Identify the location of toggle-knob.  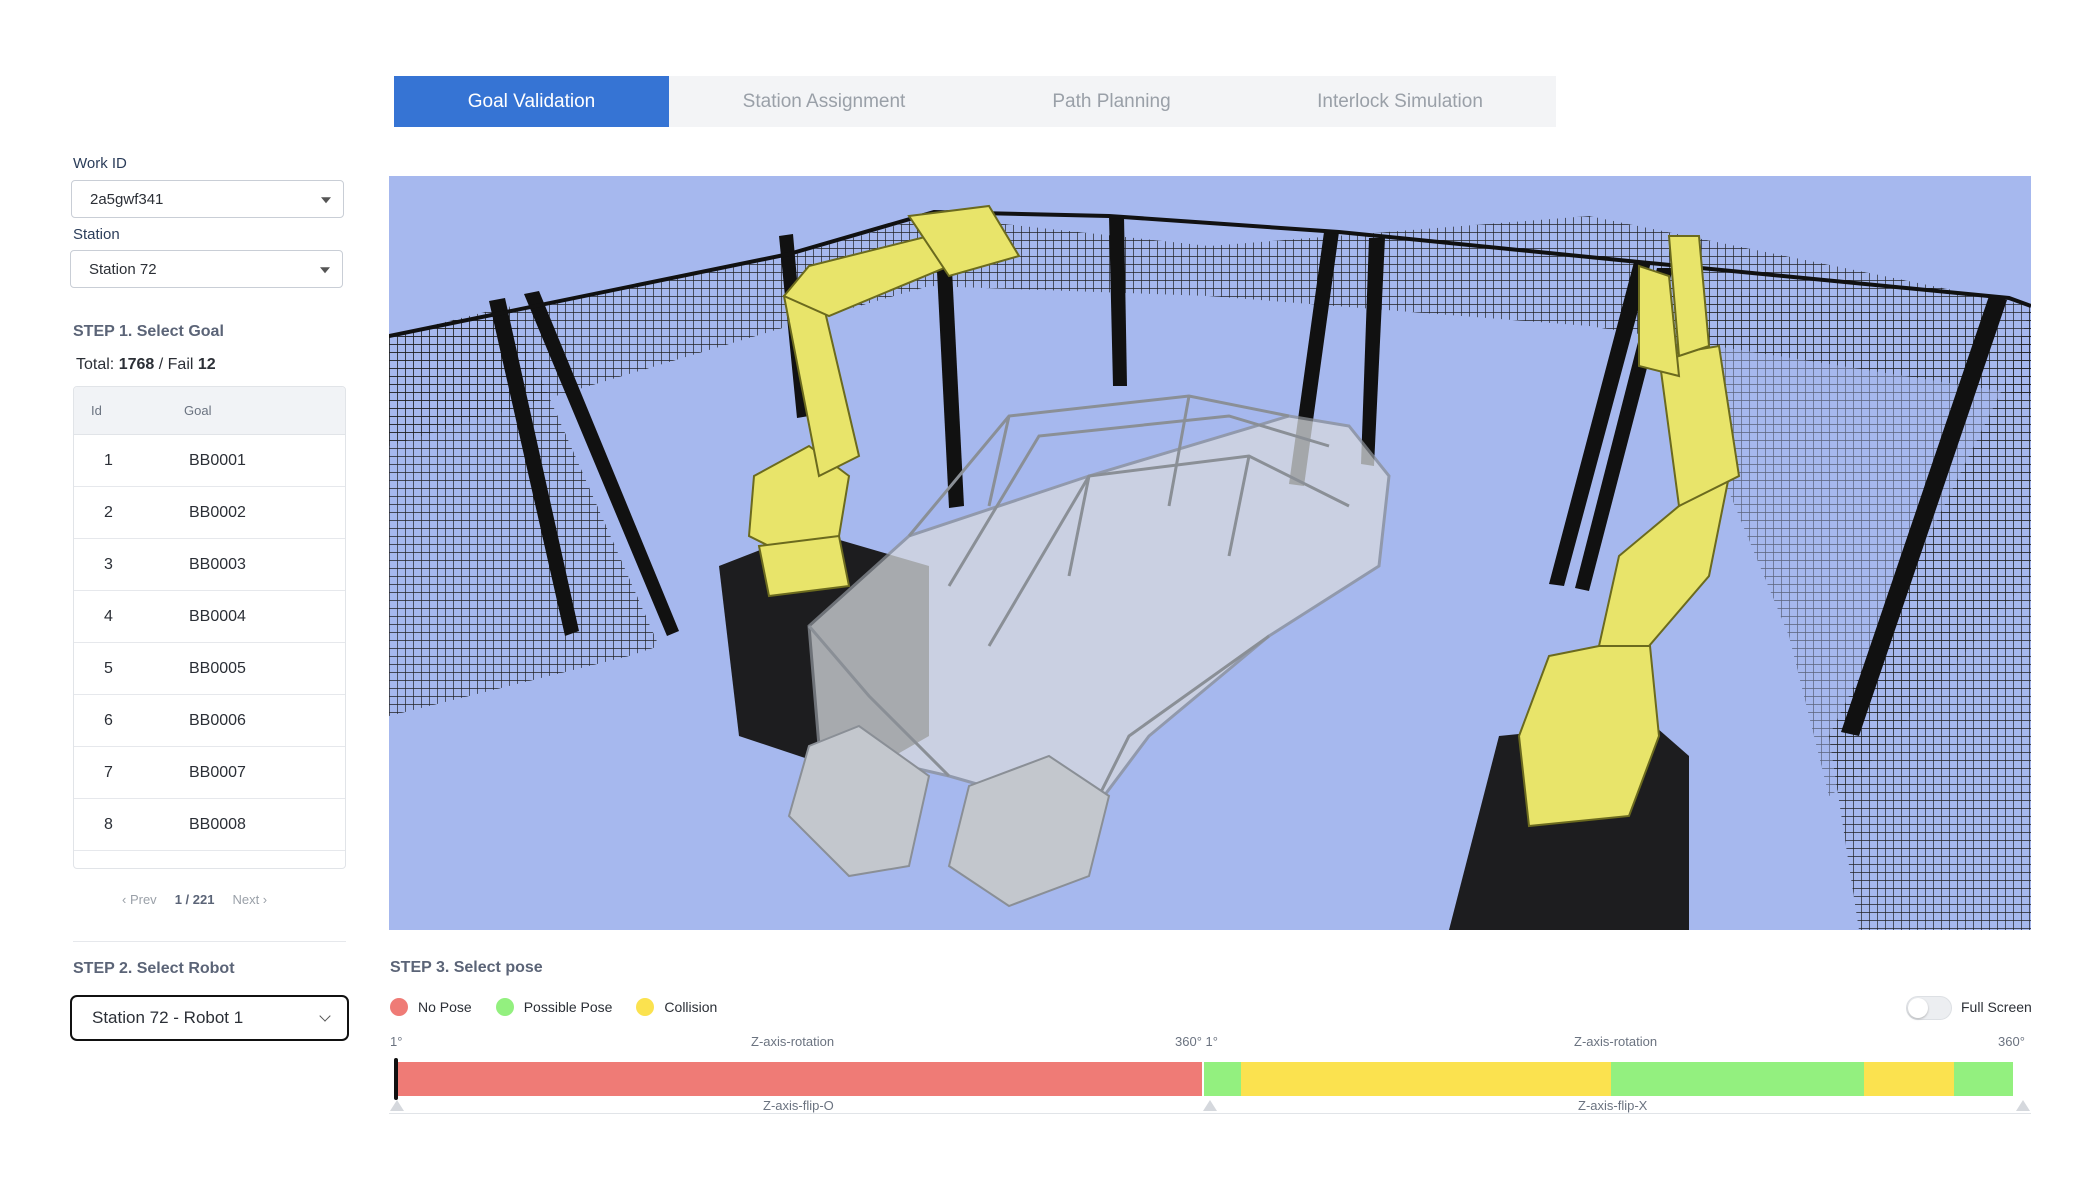
(1918, 1008).